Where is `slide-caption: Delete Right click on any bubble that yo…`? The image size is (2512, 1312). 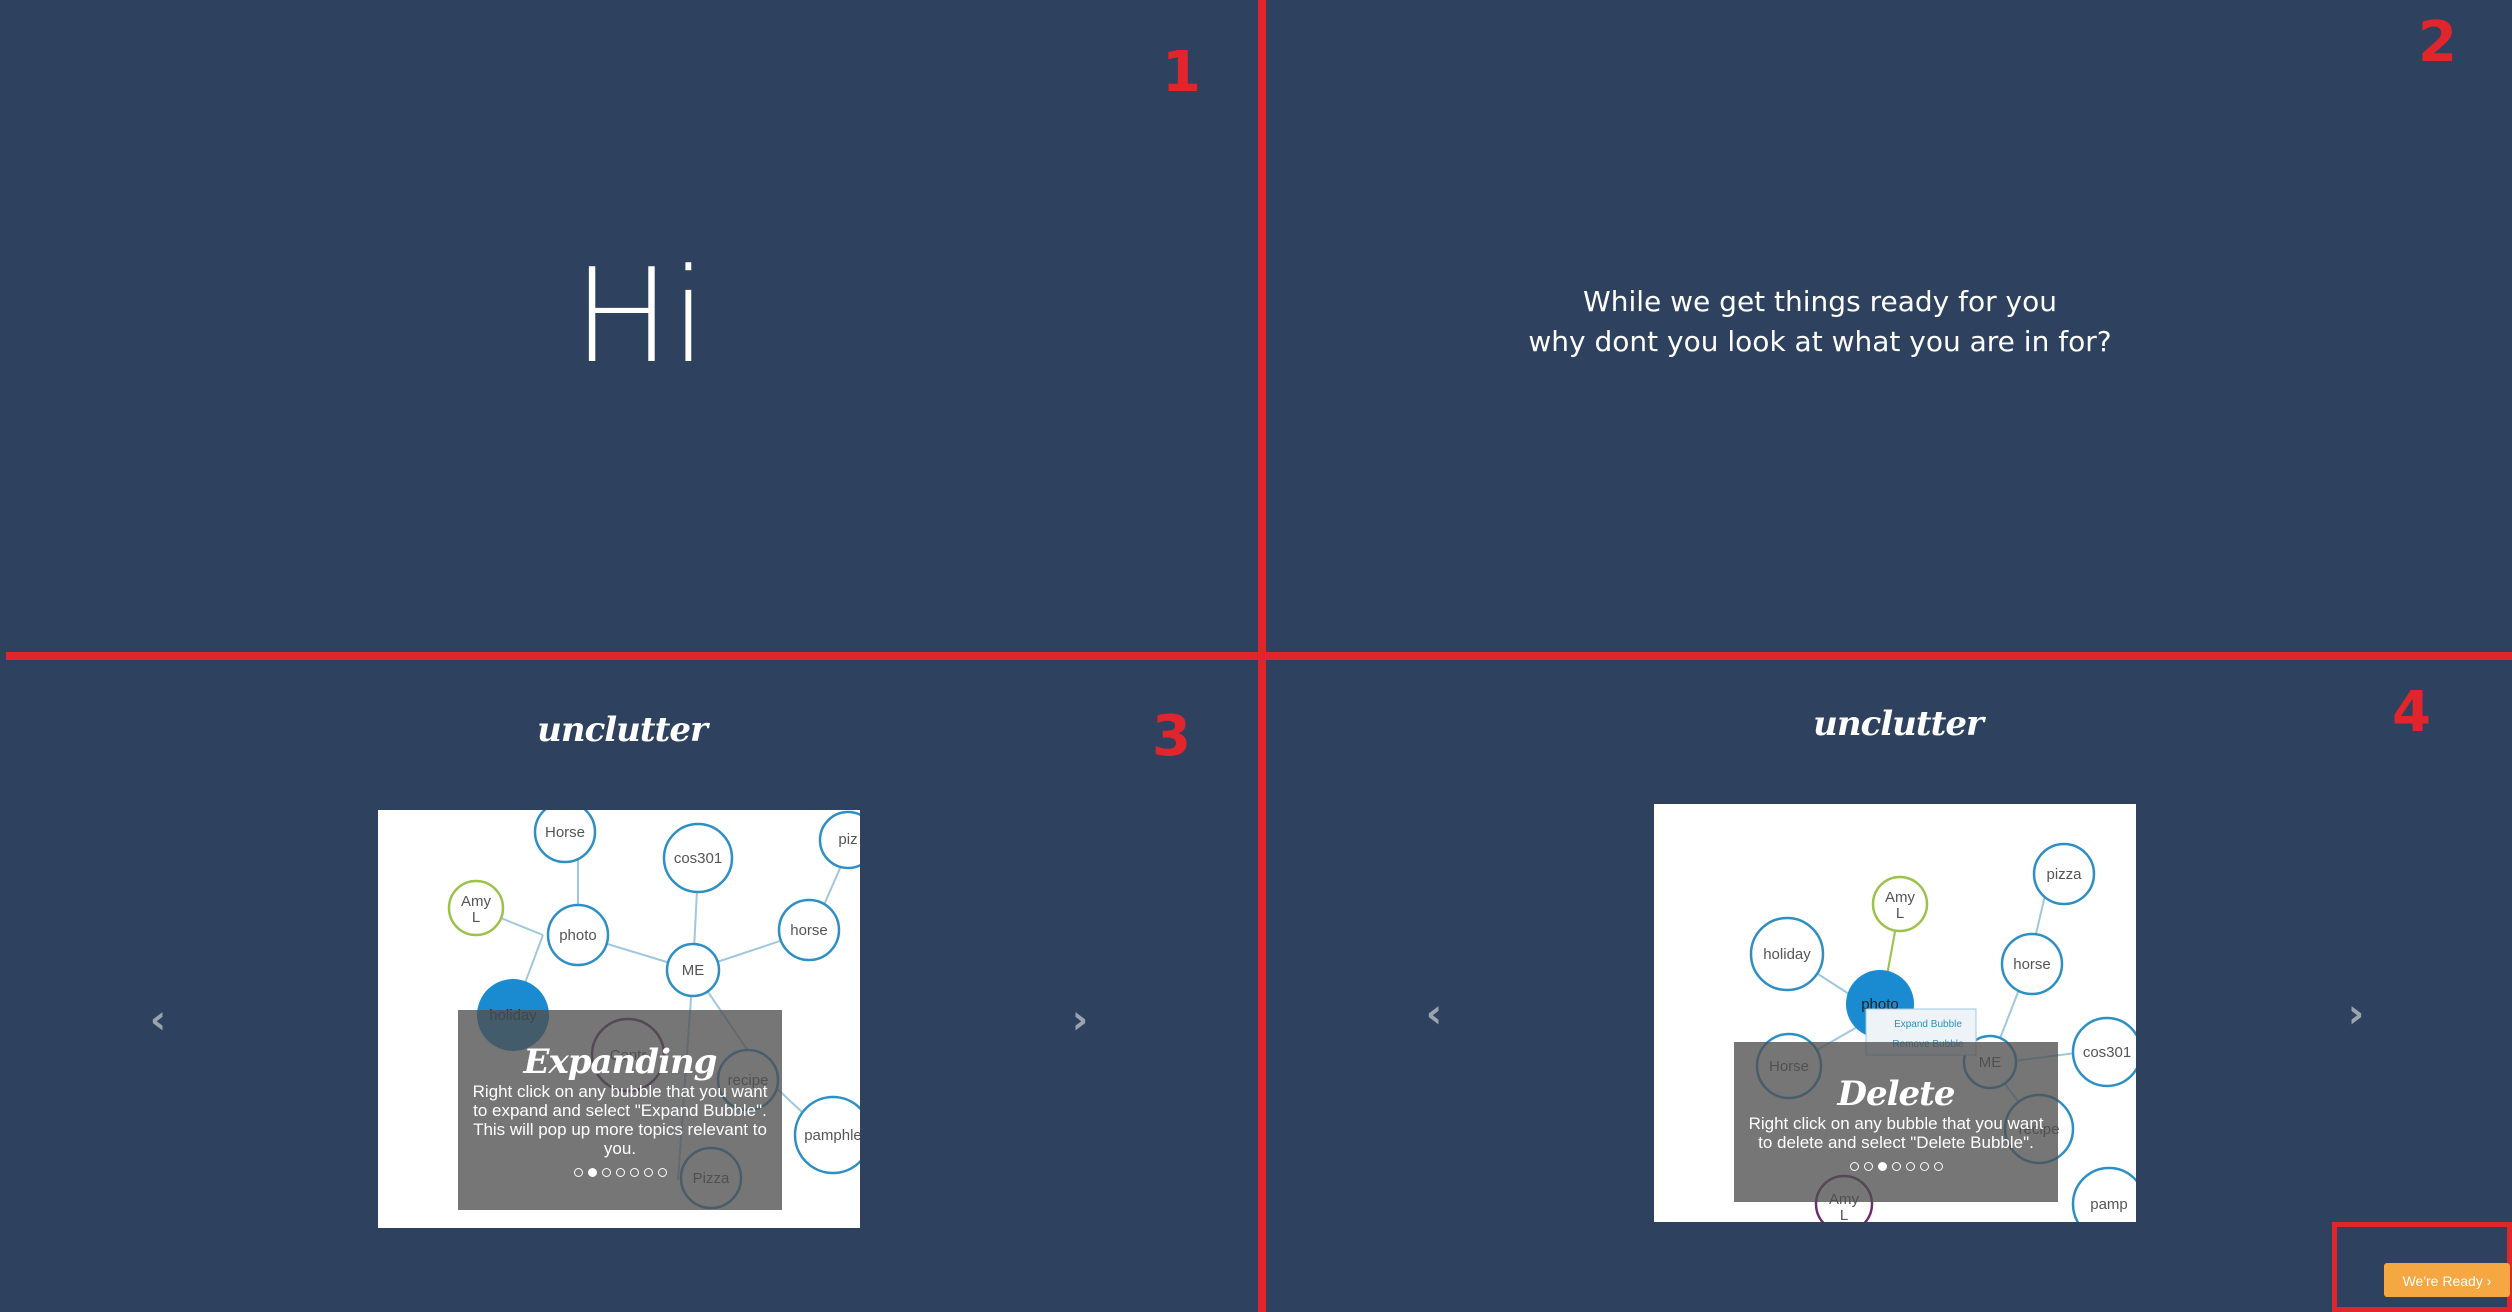
slide-caption: Delete Right click on any bubble that yo… is located at coordinates (1896, 1122).